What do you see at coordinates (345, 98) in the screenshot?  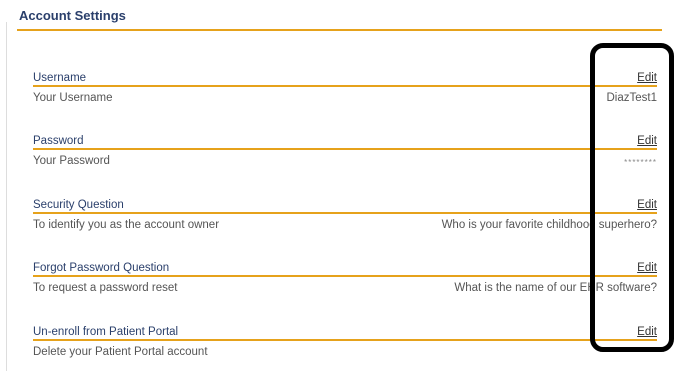 I see `section-row: Your Username DiazTest1` at bounding box center [345, 98].